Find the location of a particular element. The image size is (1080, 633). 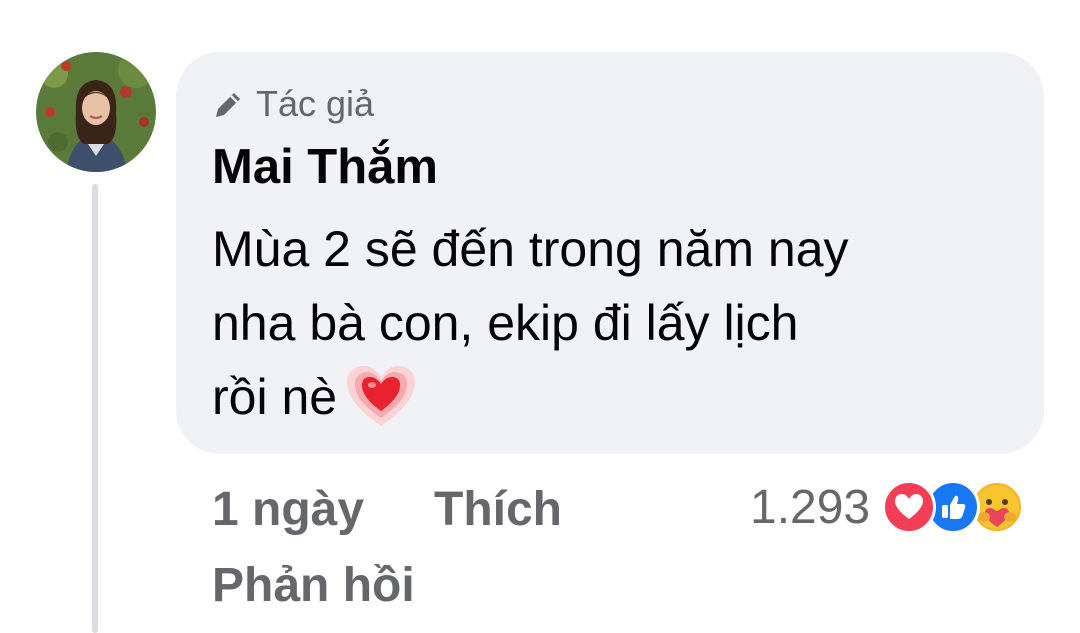

heart-emoji-icon is located at coordinates (381, 396).